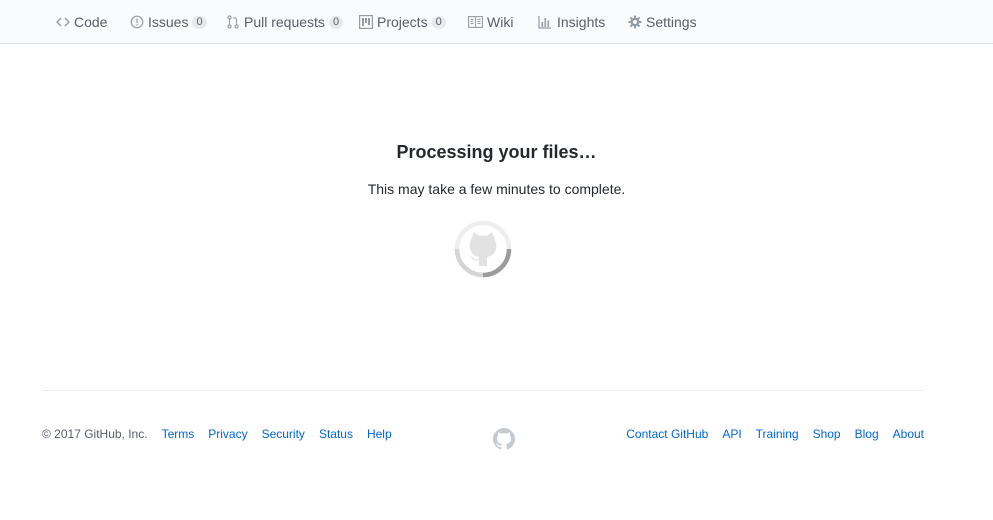  Describe the element at coordinates (496, 189) in the screenshot. I see `processing-subtitle: This may take a few minutes to complete.` at that location.